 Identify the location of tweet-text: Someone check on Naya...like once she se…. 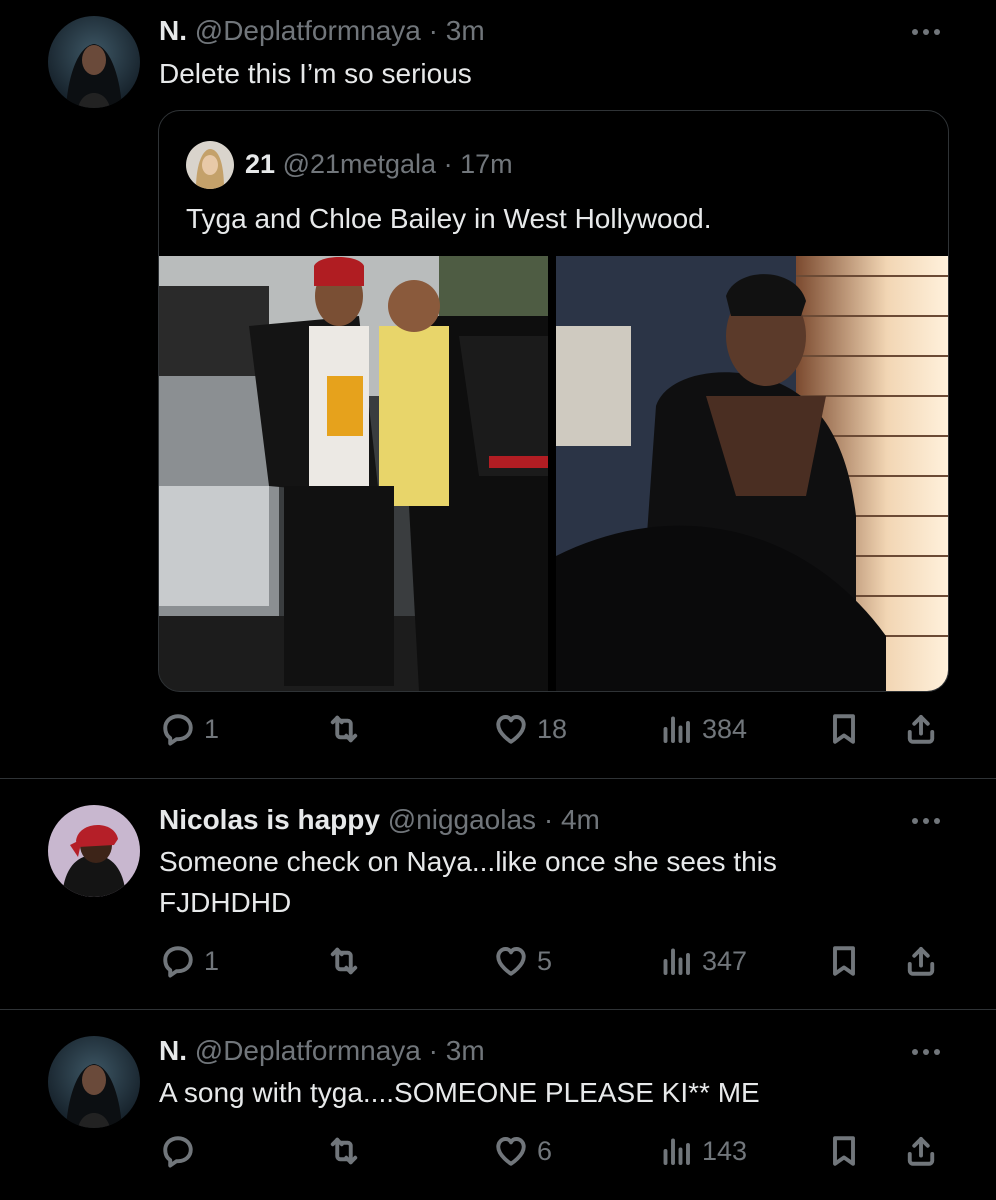
(539, 882).